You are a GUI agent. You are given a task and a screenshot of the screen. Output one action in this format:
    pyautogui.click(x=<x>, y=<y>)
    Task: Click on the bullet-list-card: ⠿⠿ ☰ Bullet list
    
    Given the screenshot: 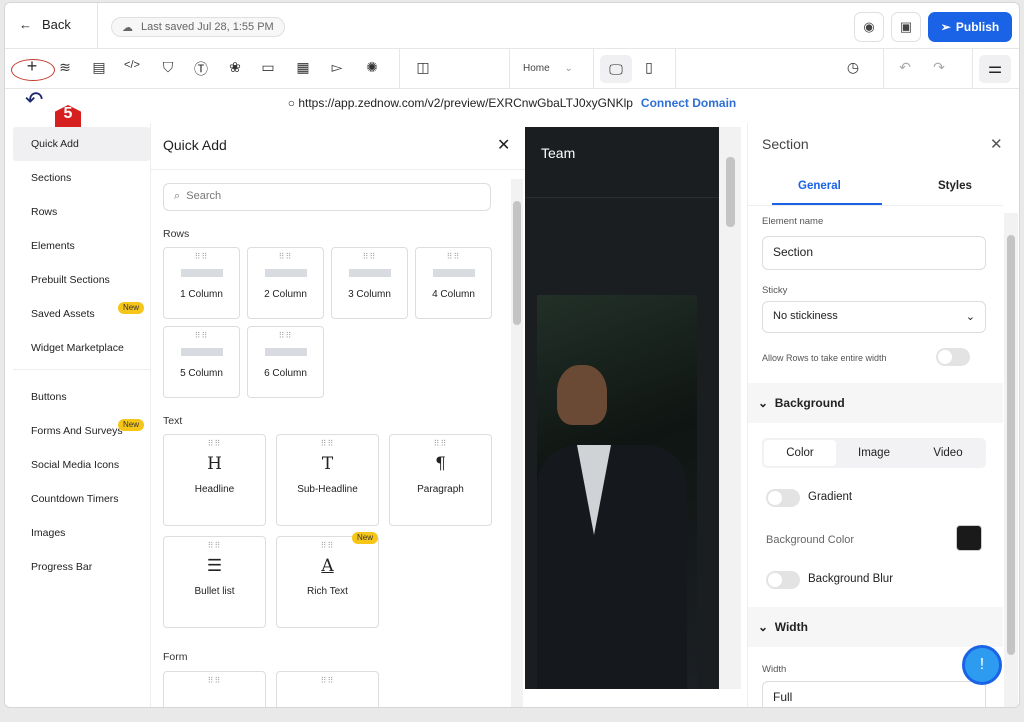 What is the action you would take?
    pyautogui.click(x=214, y=582)
    